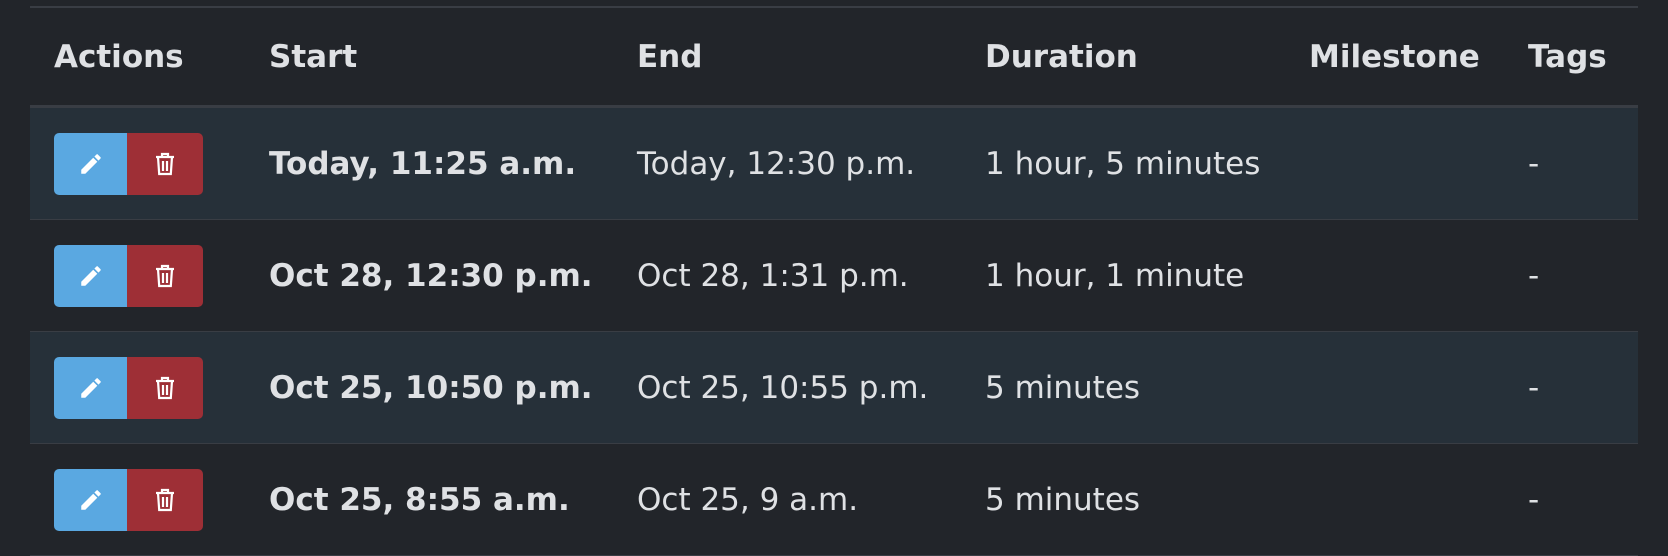 The image size is (1668, 556). Describe the element at coordinates (429, 163) in the screenshot. I see `start-cell: Today, 11:25 a.m.` at that location.